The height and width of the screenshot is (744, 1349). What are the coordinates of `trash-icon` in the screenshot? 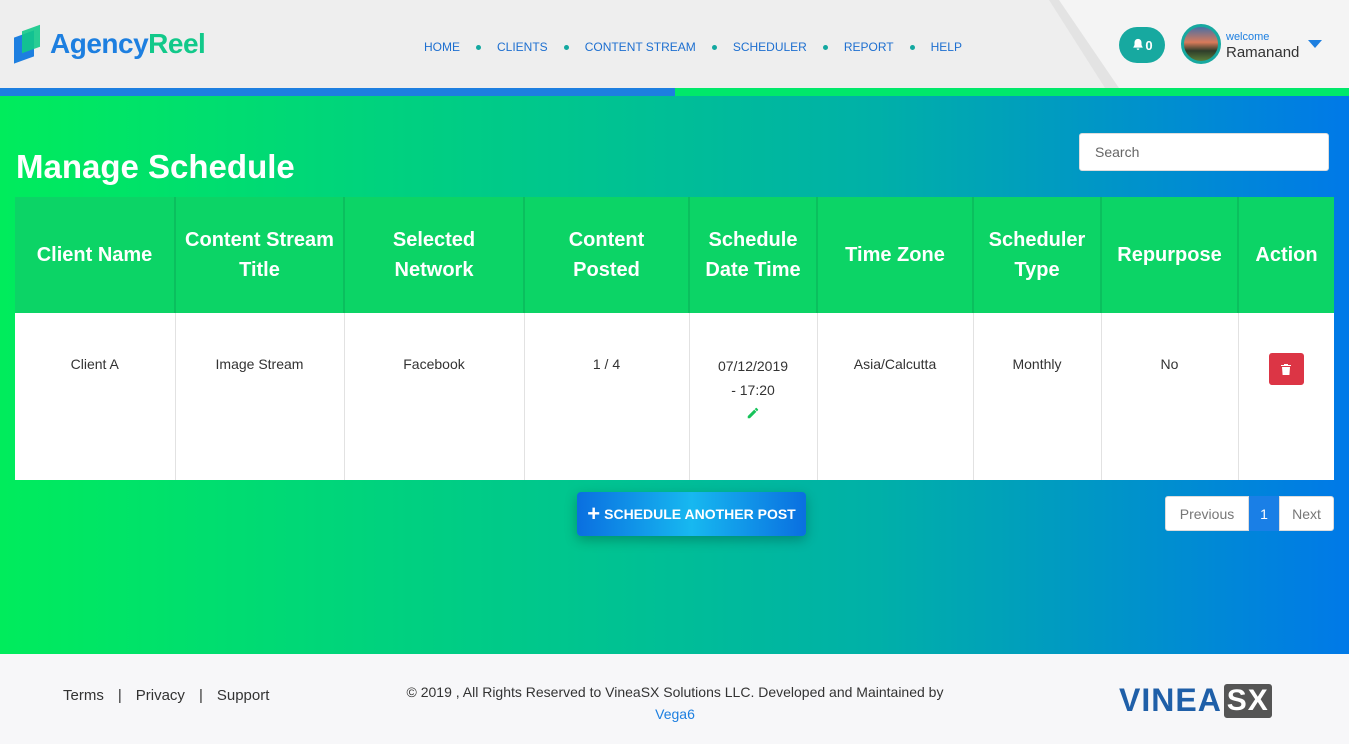 It's located at (1286, 369).